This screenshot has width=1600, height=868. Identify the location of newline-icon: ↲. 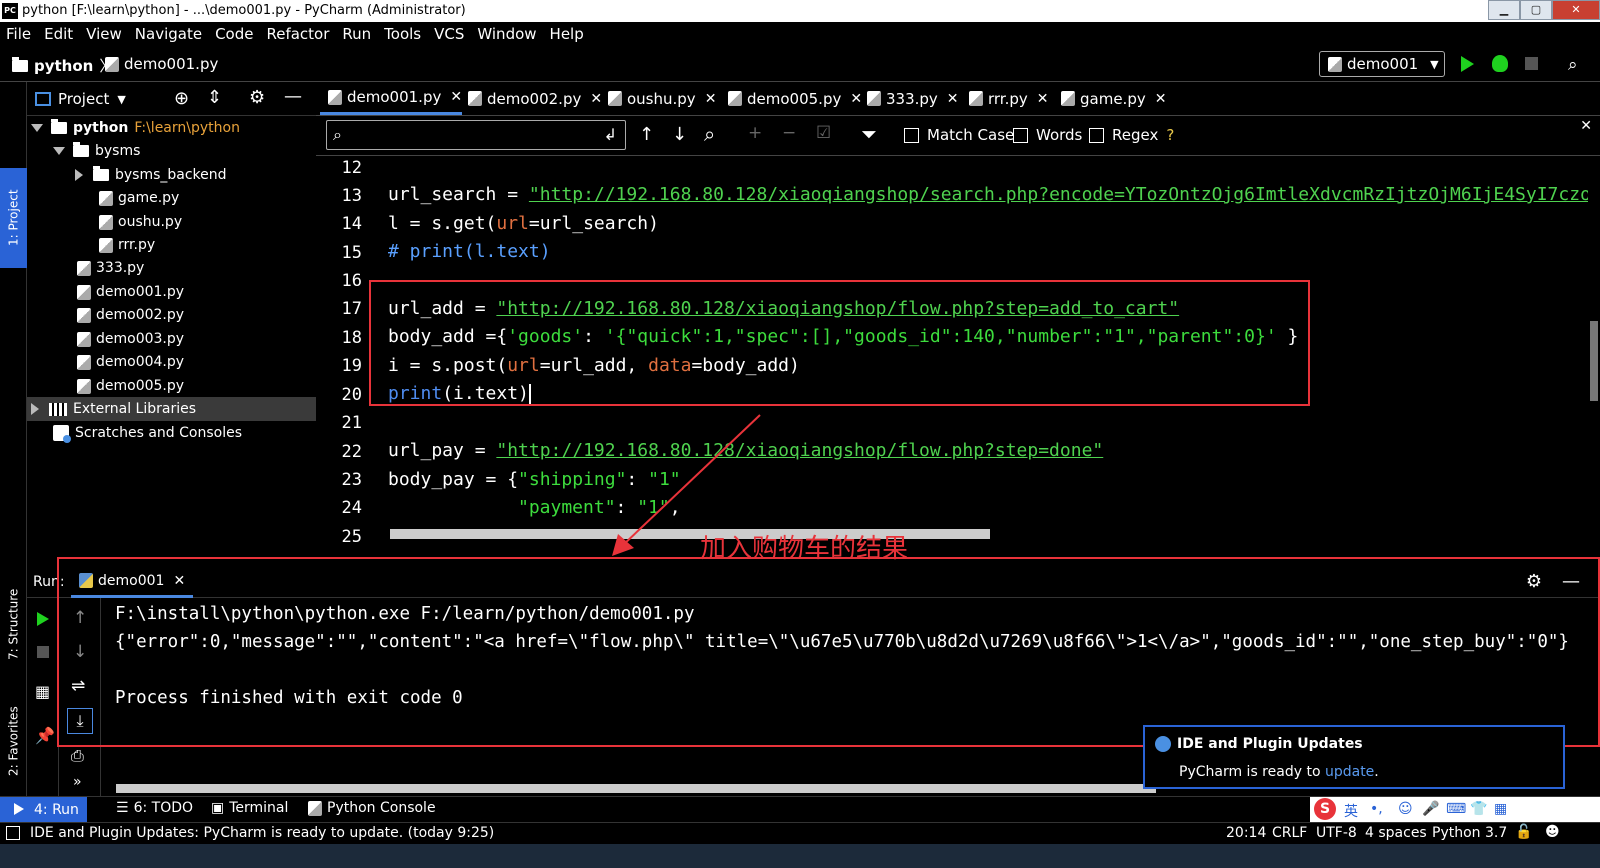
(610, 134).